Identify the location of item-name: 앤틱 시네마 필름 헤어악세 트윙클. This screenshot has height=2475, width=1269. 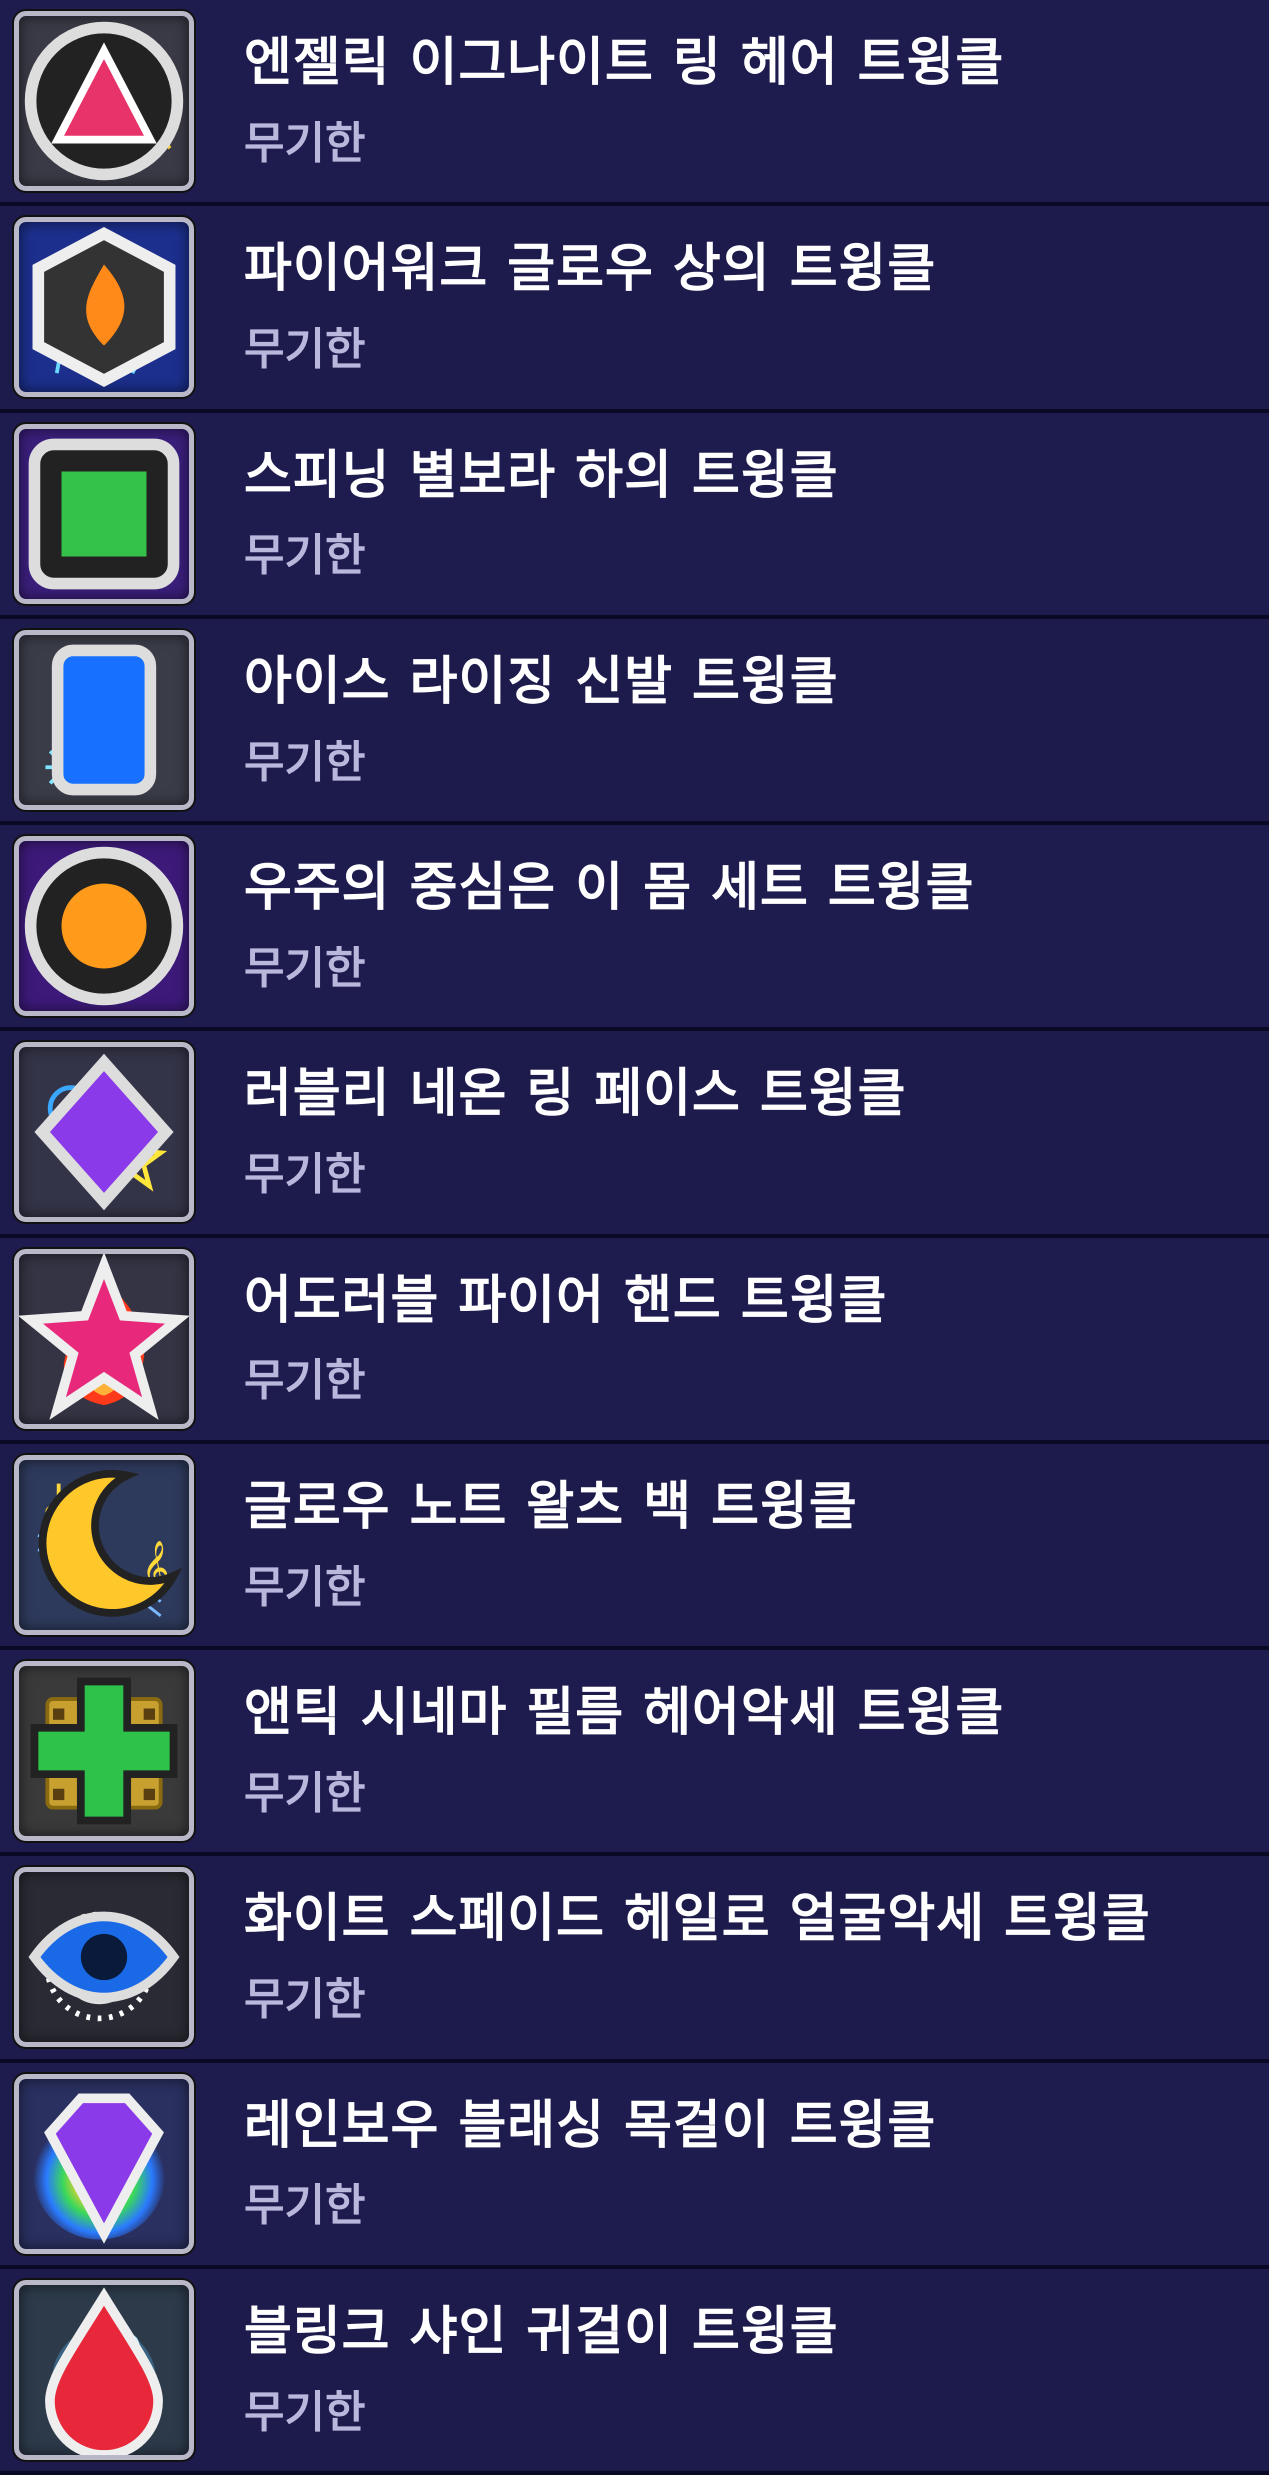
(624, 1713).